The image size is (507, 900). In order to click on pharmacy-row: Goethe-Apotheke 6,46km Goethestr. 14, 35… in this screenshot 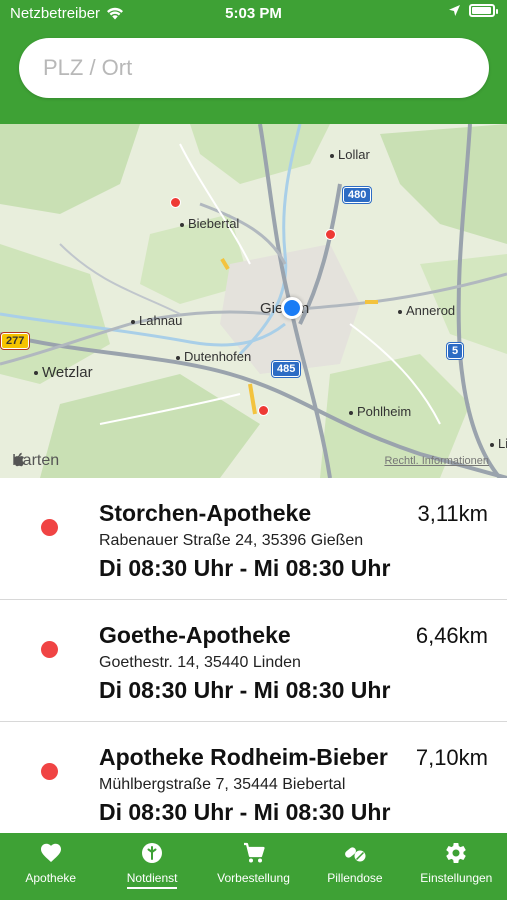, I will do `click(253, 661)`.